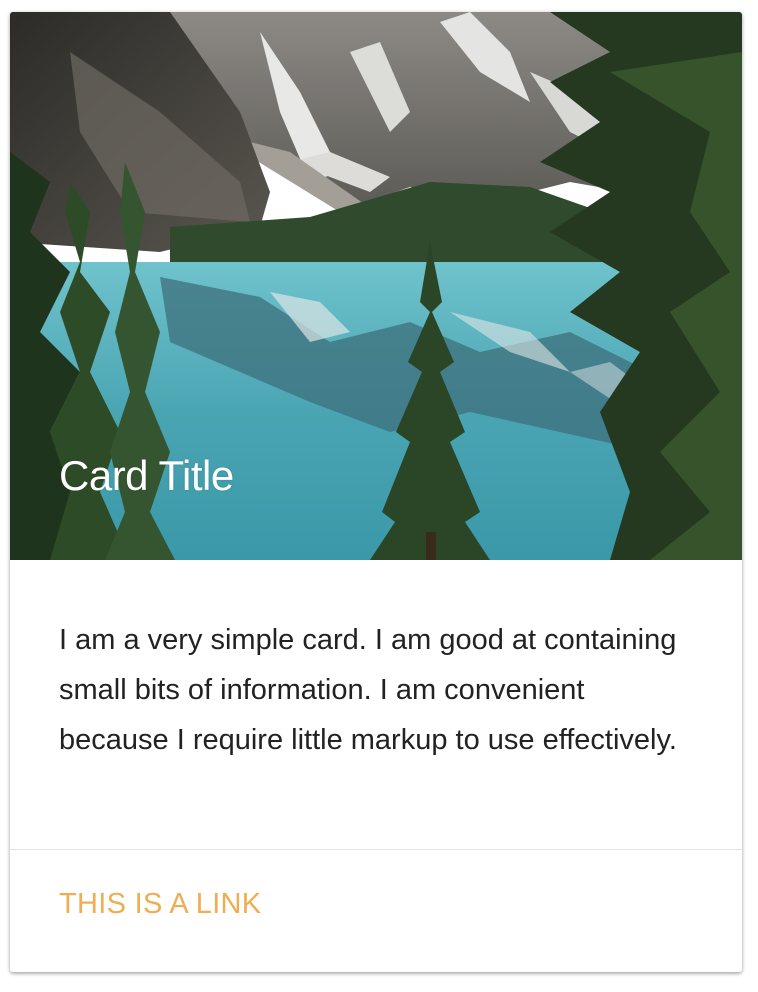 Image resolution: width=758 pixels, height=992 pixels. What do you see at coordinates (160, 904) in the screenshot?
I see `card-link: THIS IS A LINK` at bounding box center [160, 904].